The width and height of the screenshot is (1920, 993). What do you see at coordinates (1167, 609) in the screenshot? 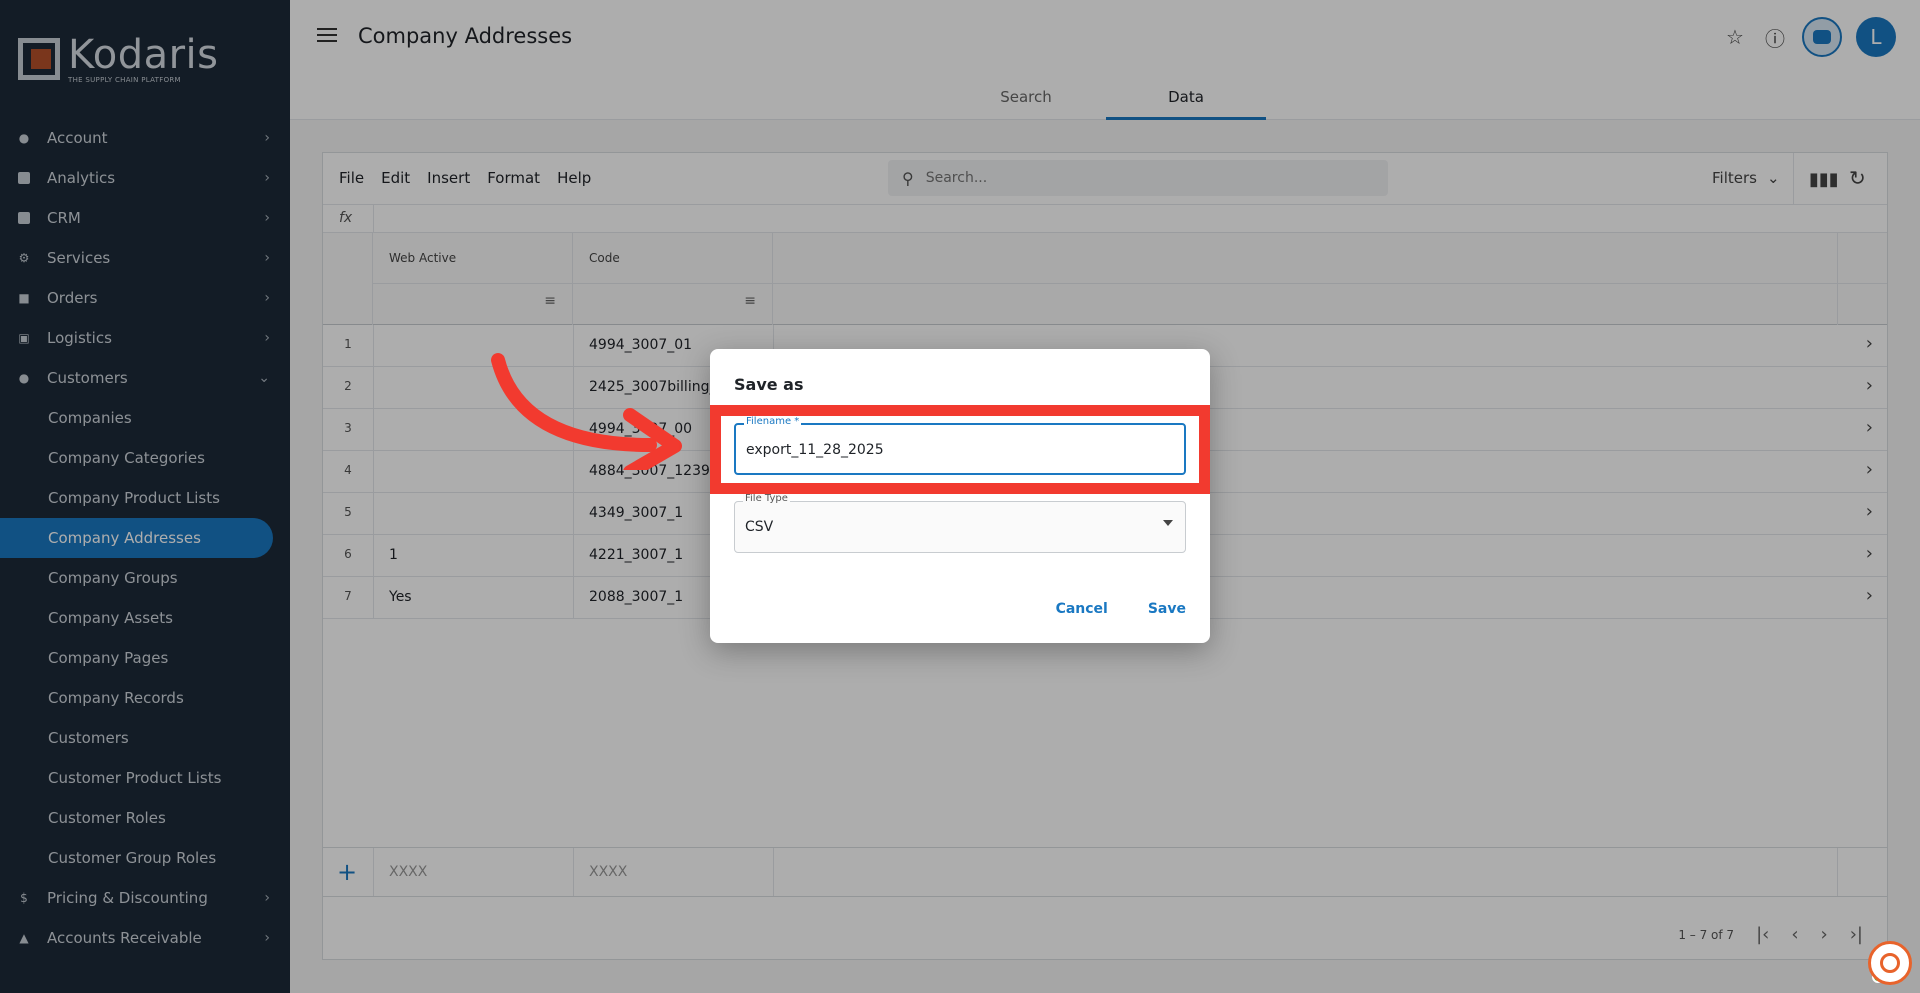
I see `save-button: Save` at bounding box center [1167, 609].